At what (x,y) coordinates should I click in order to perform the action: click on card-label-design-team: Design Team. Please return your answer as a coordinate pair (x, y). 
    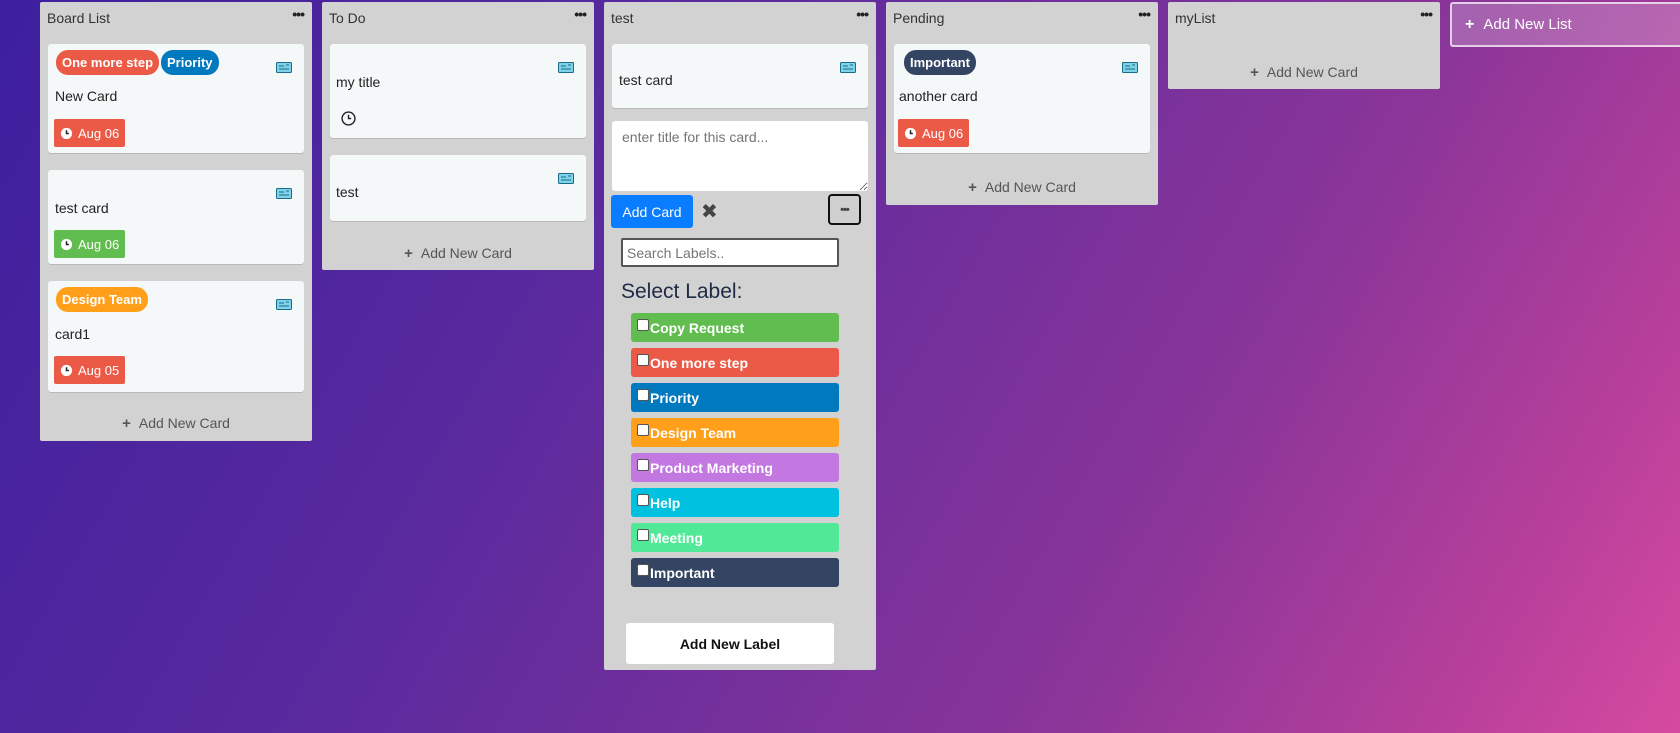
    Looking at the image, I should click on (102, 299).